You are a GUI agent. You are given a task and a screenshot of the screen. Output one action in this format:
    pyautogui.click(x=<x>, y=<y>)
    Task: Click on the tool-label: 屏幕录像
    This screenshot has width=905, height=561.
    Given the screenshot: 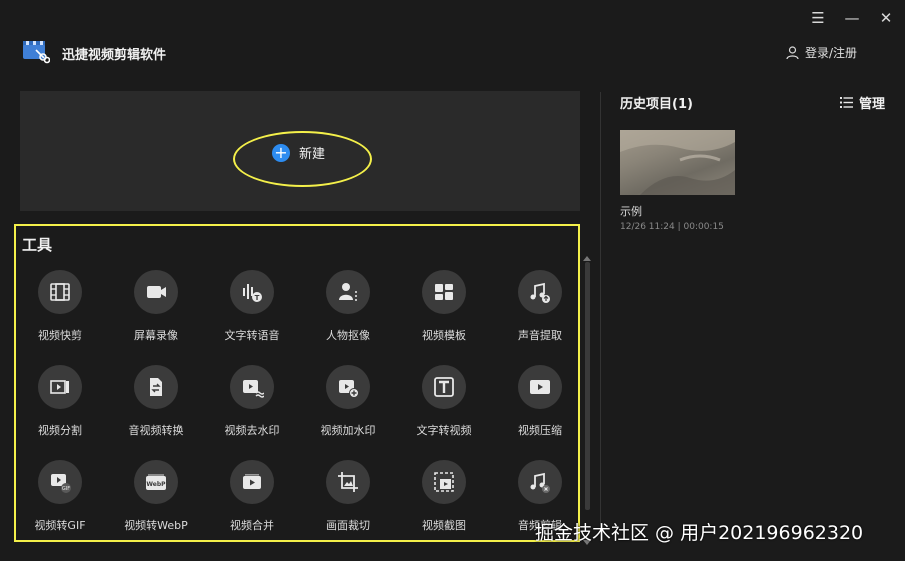 What is the action you would take?
    pyautogui.click(x=156, y=335)
    